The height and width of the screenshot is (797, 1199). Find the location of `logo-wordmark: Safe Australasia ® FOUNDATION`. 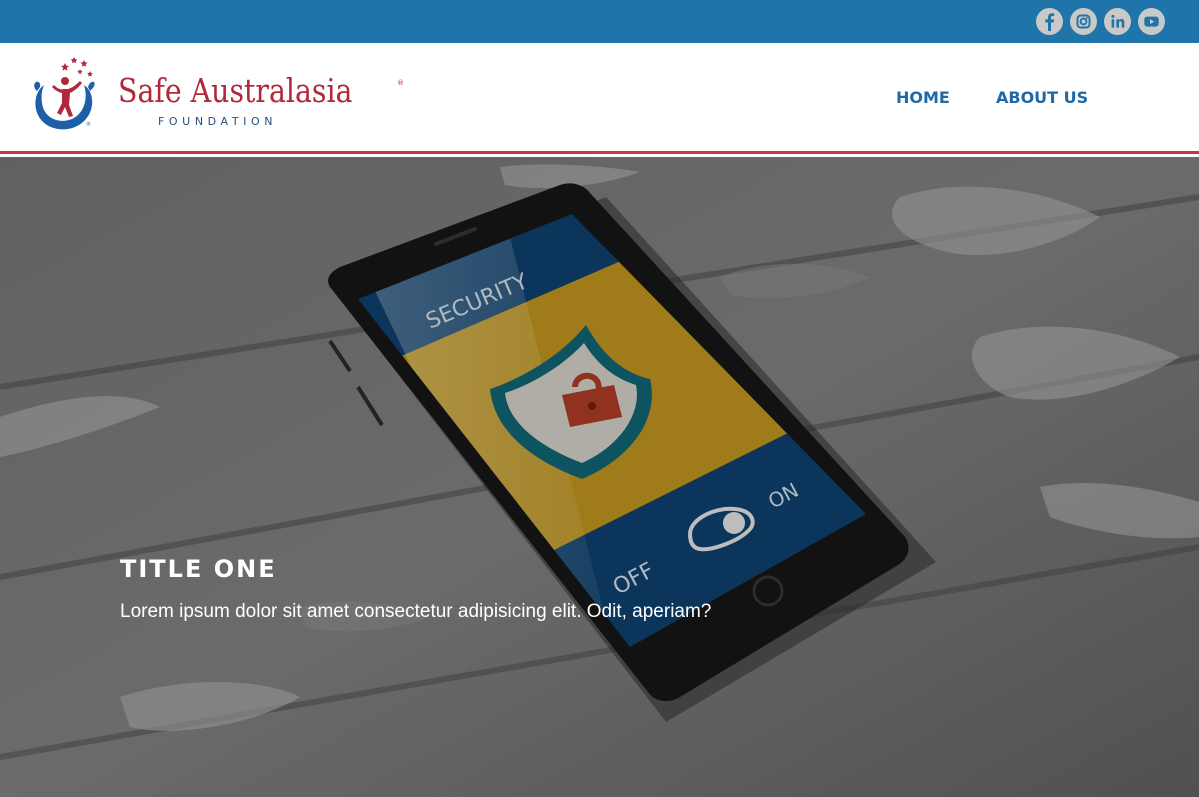

logo-wordmark: Safe Australasia ® FOUNDATION is located at coordinates (263, 101).